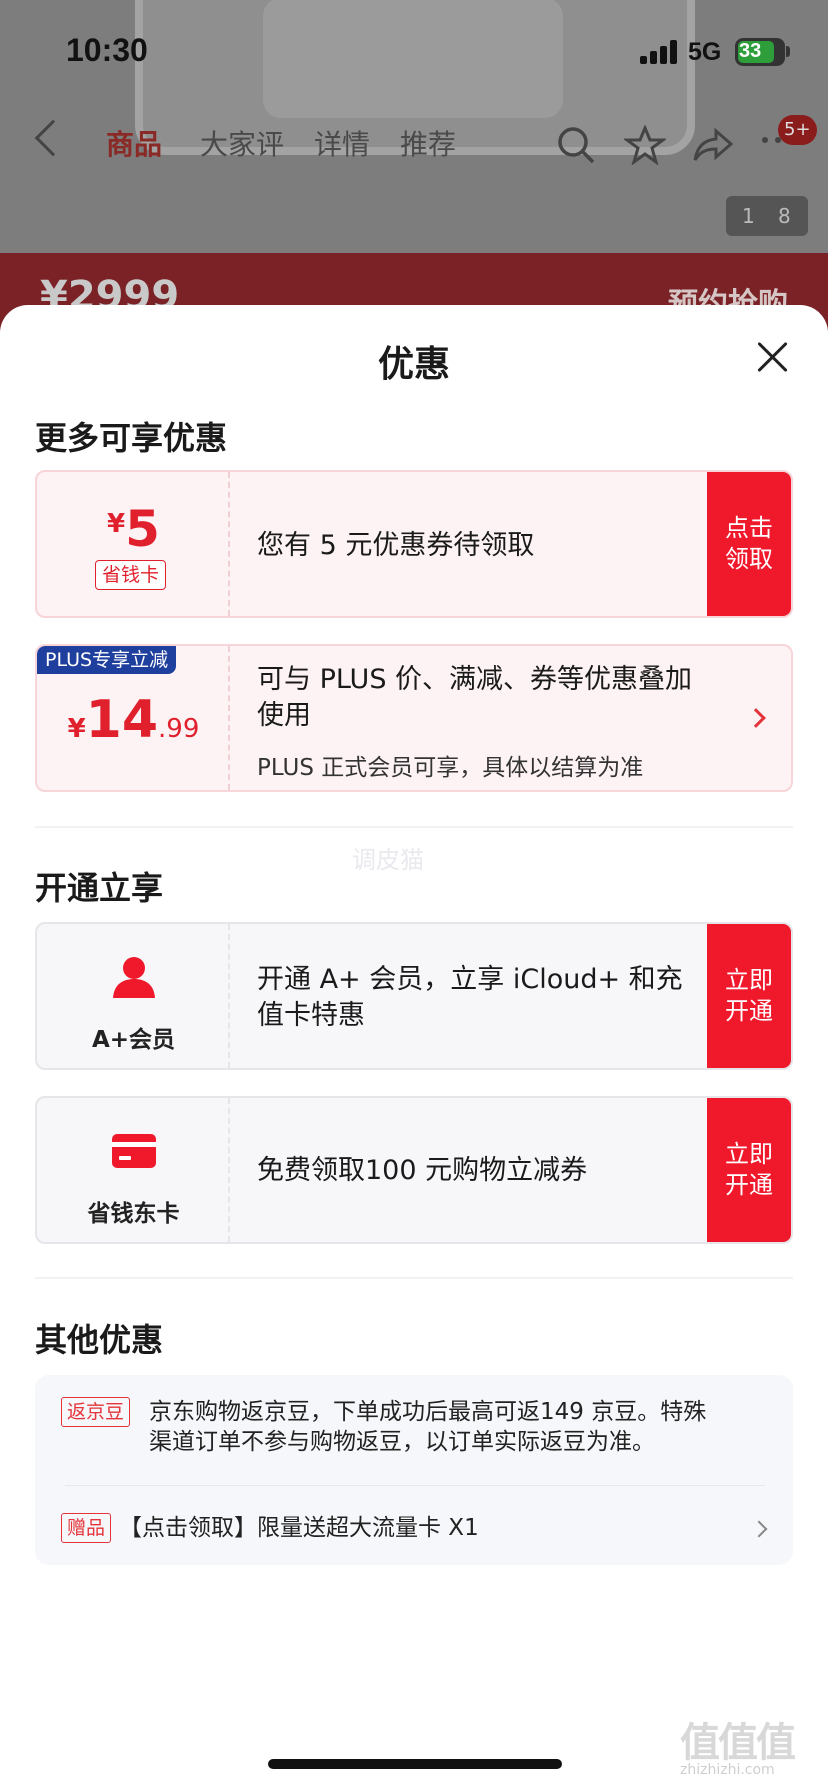 This screenshot has height=1792, width=828. What do you see at coordinates (428, 143) in the screenshot?
I see `tab-recommend: 推荐` at bounding box center [428, 143].